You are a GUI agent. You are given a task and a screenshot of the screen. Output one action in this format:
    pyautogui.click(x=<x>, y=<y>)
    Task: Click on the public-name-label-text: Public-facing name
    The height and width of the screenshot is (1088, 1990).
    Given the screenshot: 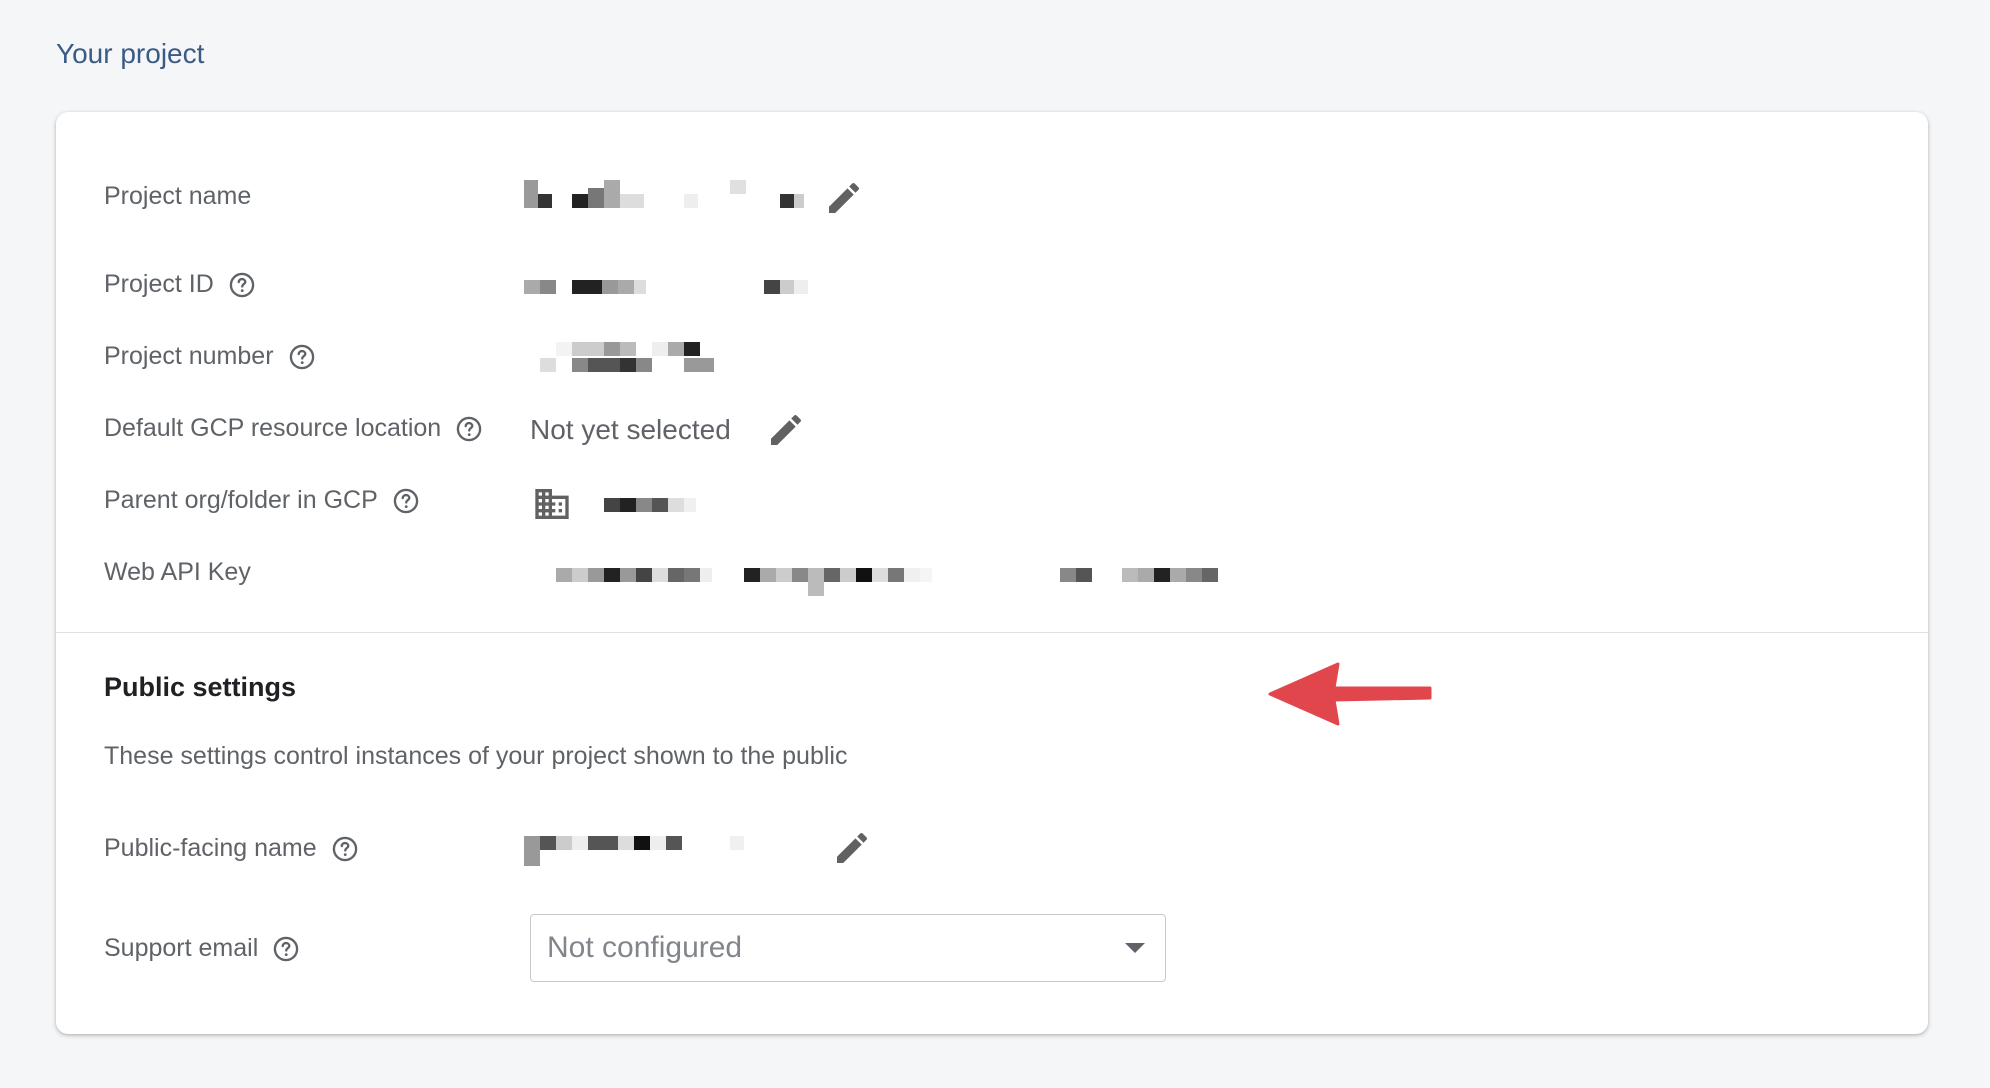 What is the action you would take?
    pyautogui.click(x=210, y=848)
    